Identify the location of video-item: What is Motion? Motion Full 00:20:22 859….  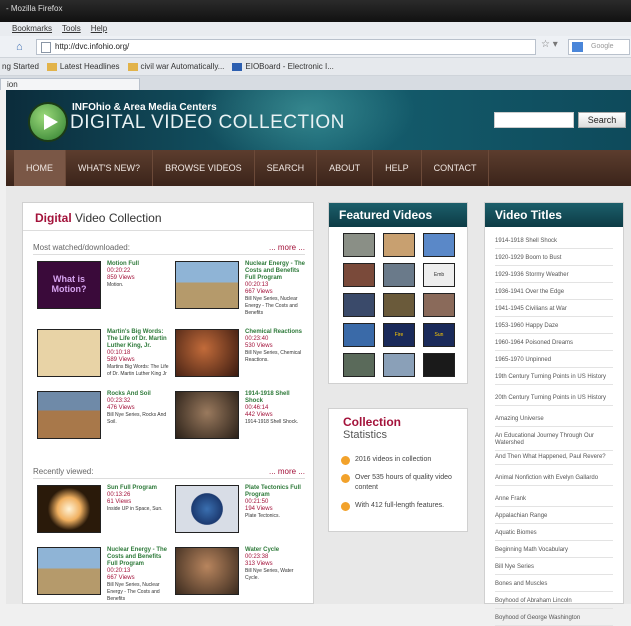
(103, 291).